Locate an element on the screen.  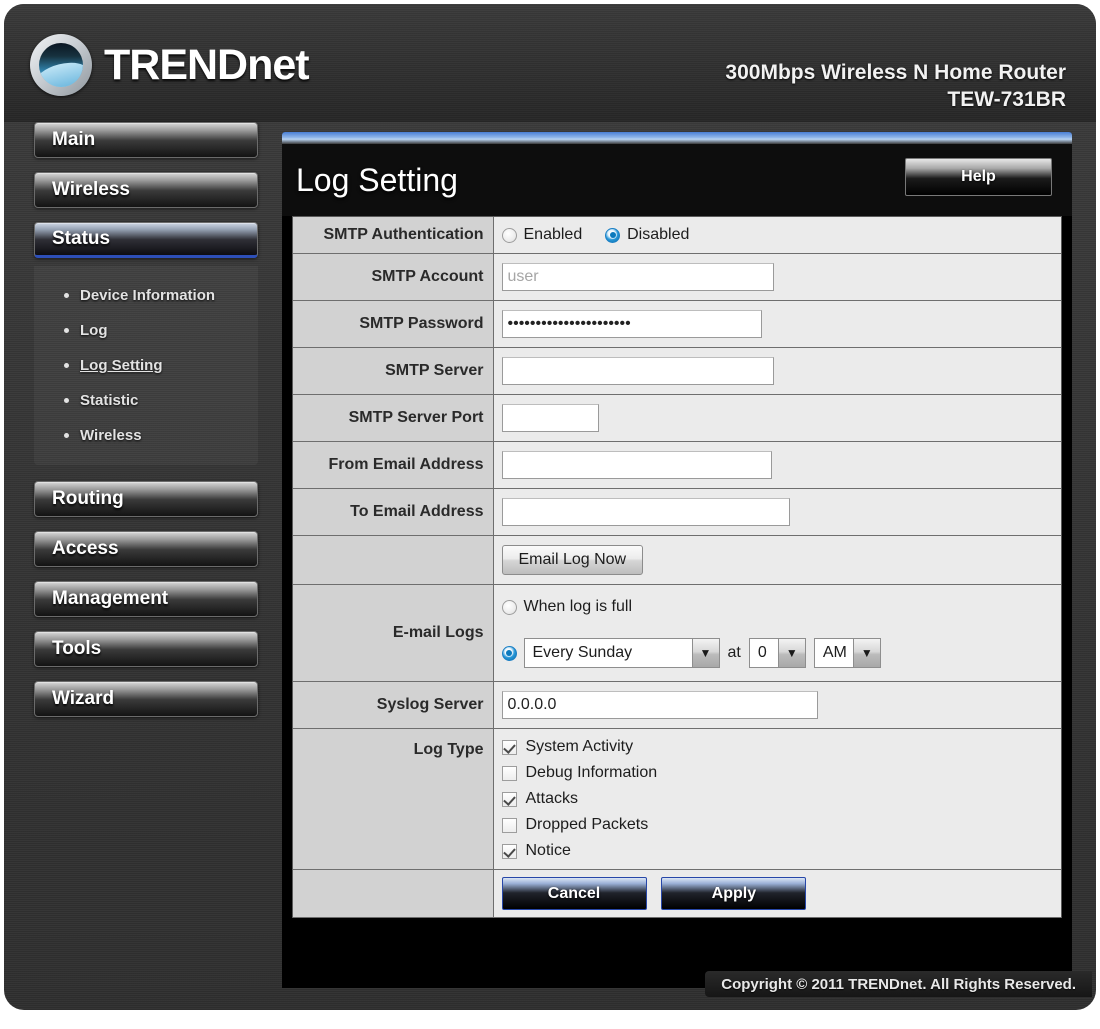
row-actions: Cancel Apply is located at coordinates (677, 893).